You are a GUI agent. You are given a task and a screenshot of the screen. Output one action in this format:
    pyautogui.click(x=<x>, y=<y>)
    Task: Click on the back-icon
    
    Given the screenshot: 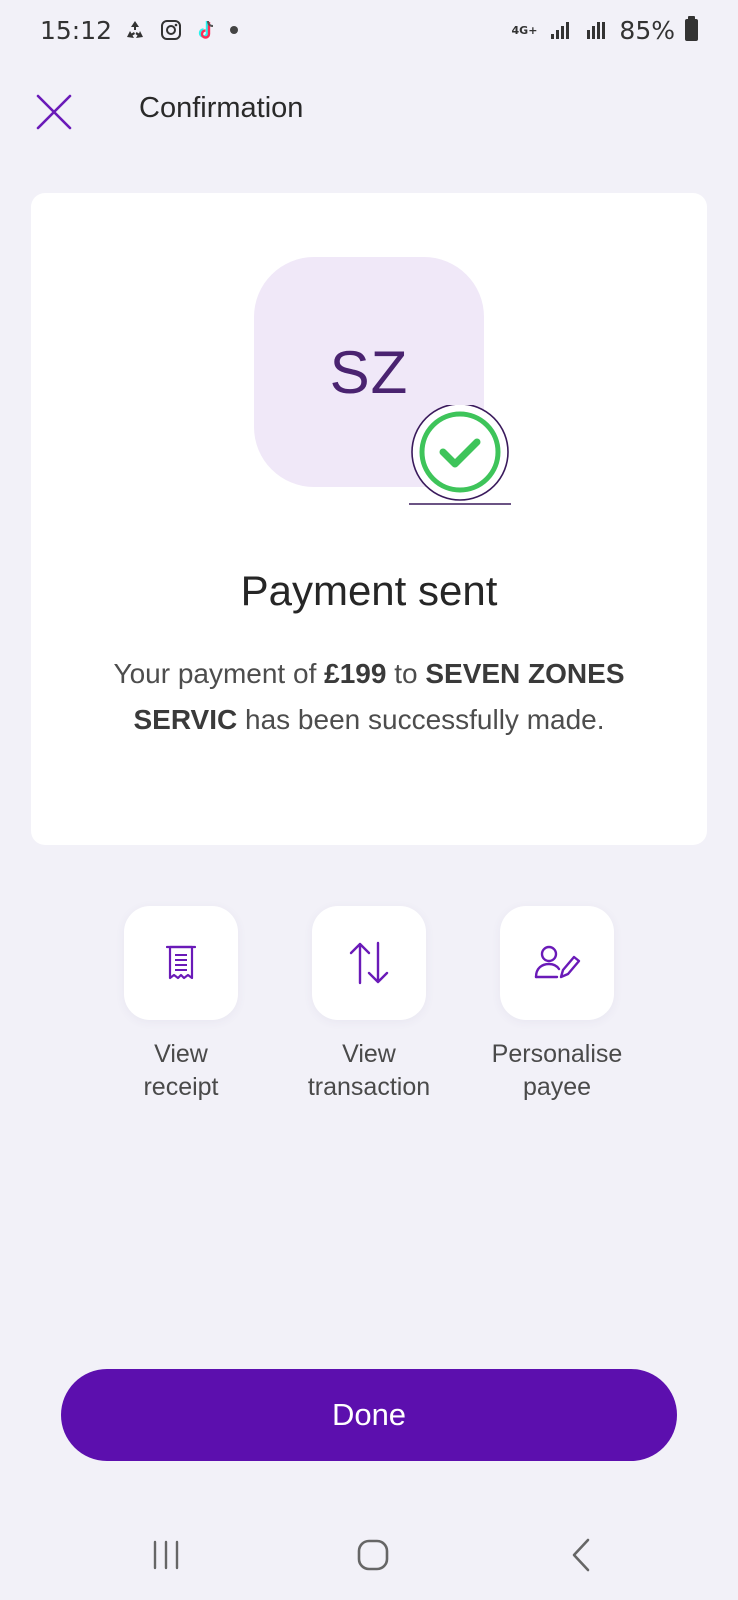 What is the action you would take?
    pyautogui.click(x=581, y=1555)
    